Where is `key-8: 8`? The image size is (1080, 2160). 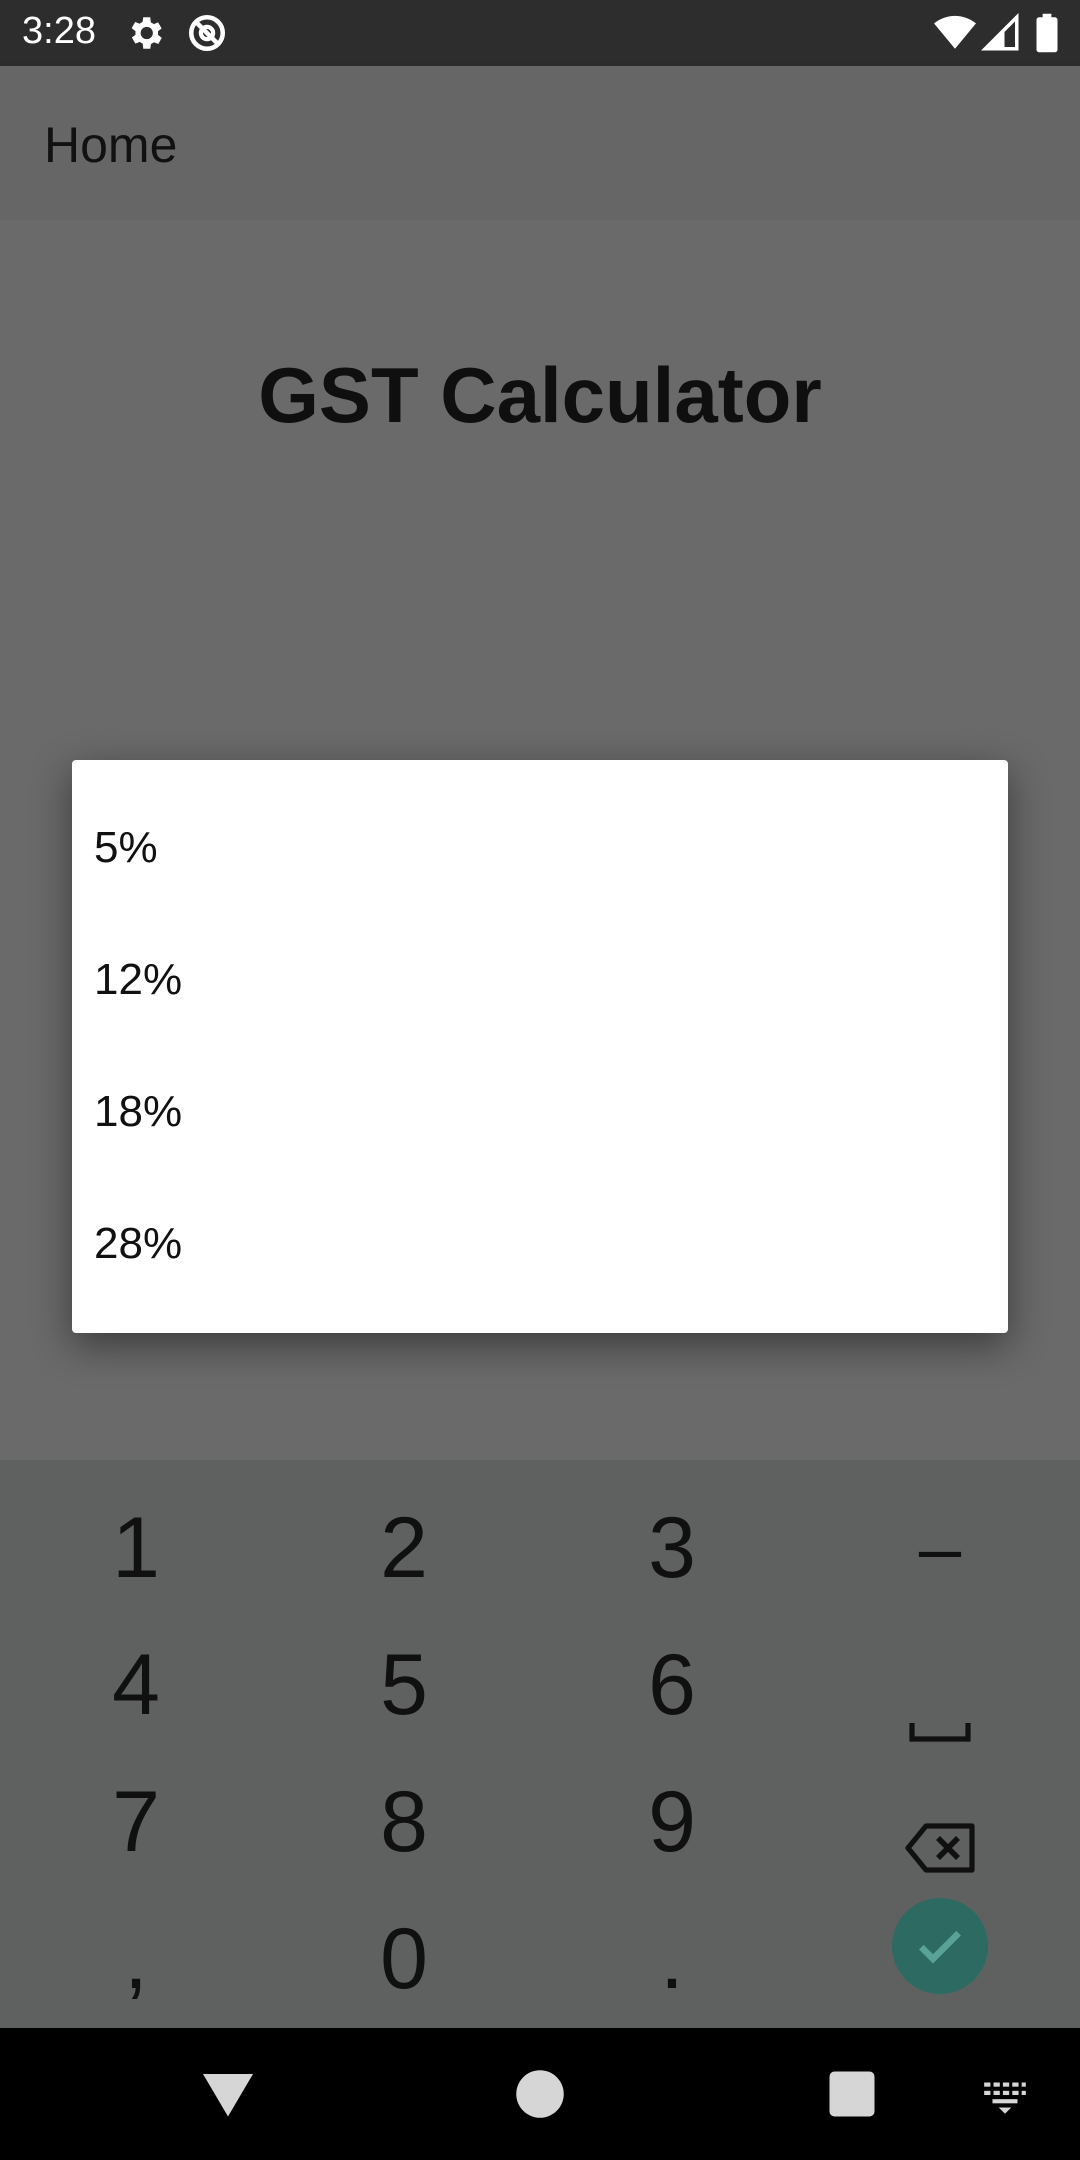
key-8: 8 is located at coordinates (404, 1822).